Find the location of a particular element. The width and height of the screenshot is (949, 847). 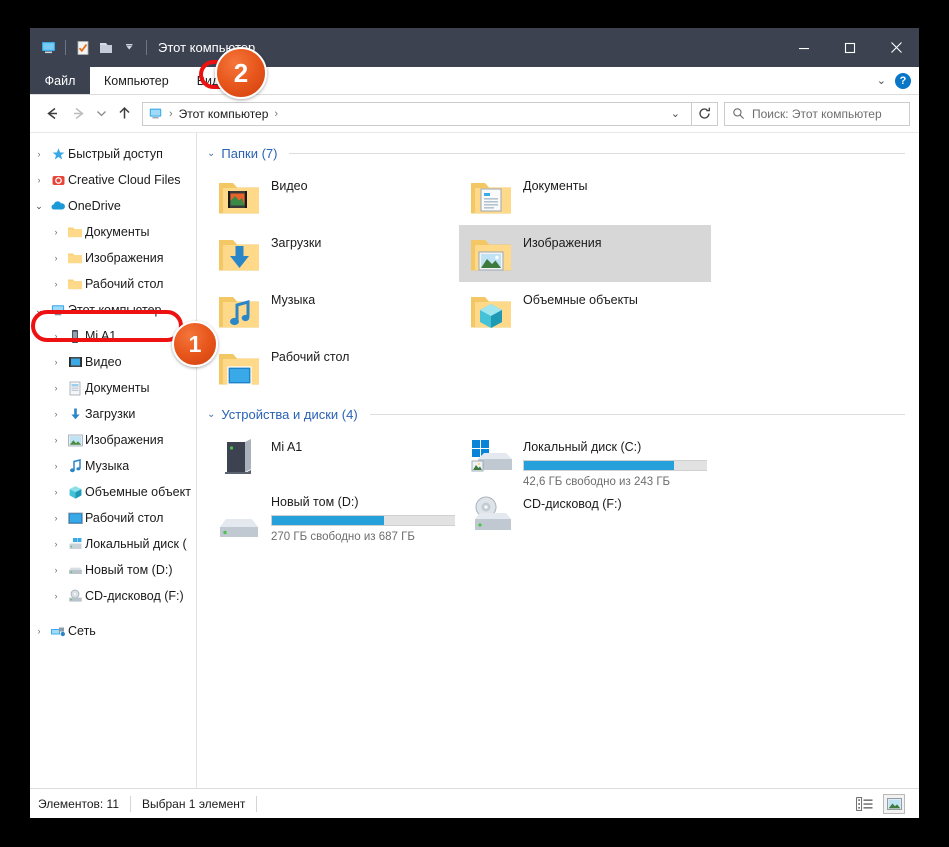

sidebar-item-onedrive-desktop: › Рабочий стол is located at coordinates (113, 284).